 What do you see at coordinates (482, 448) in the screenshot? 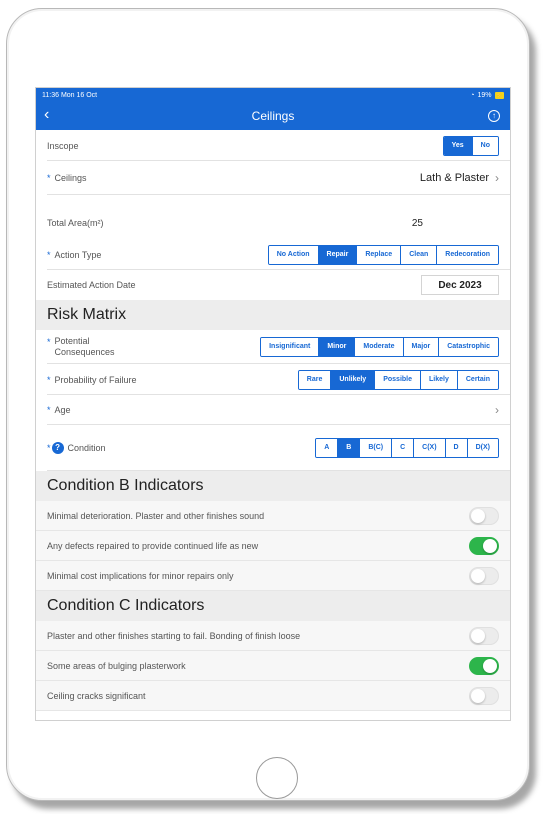
I see `condition-dx-button: D(X)` at bounding box center [482, 448].